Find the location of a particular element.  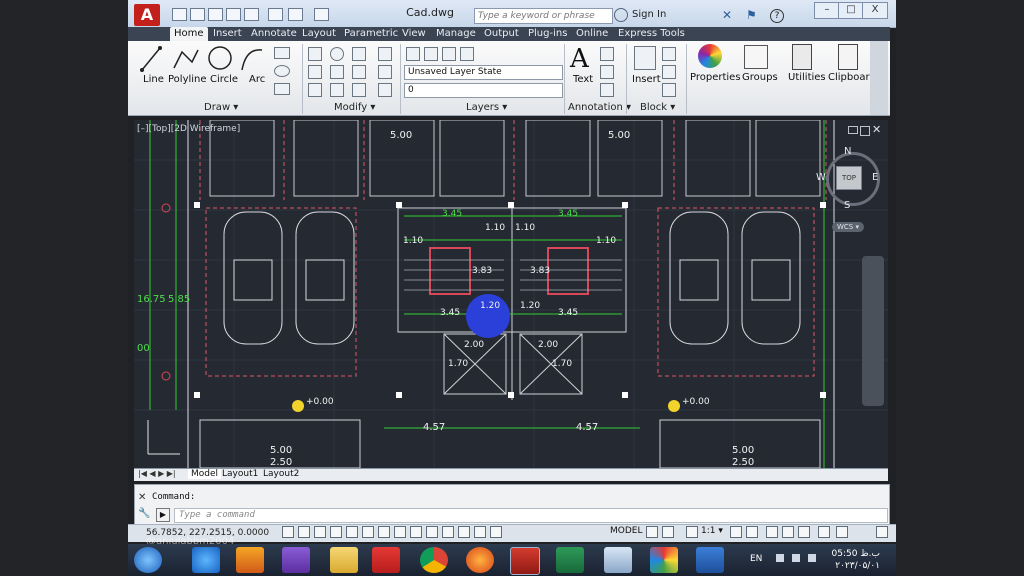

stretch-icon is located at coordinates (315, 90).